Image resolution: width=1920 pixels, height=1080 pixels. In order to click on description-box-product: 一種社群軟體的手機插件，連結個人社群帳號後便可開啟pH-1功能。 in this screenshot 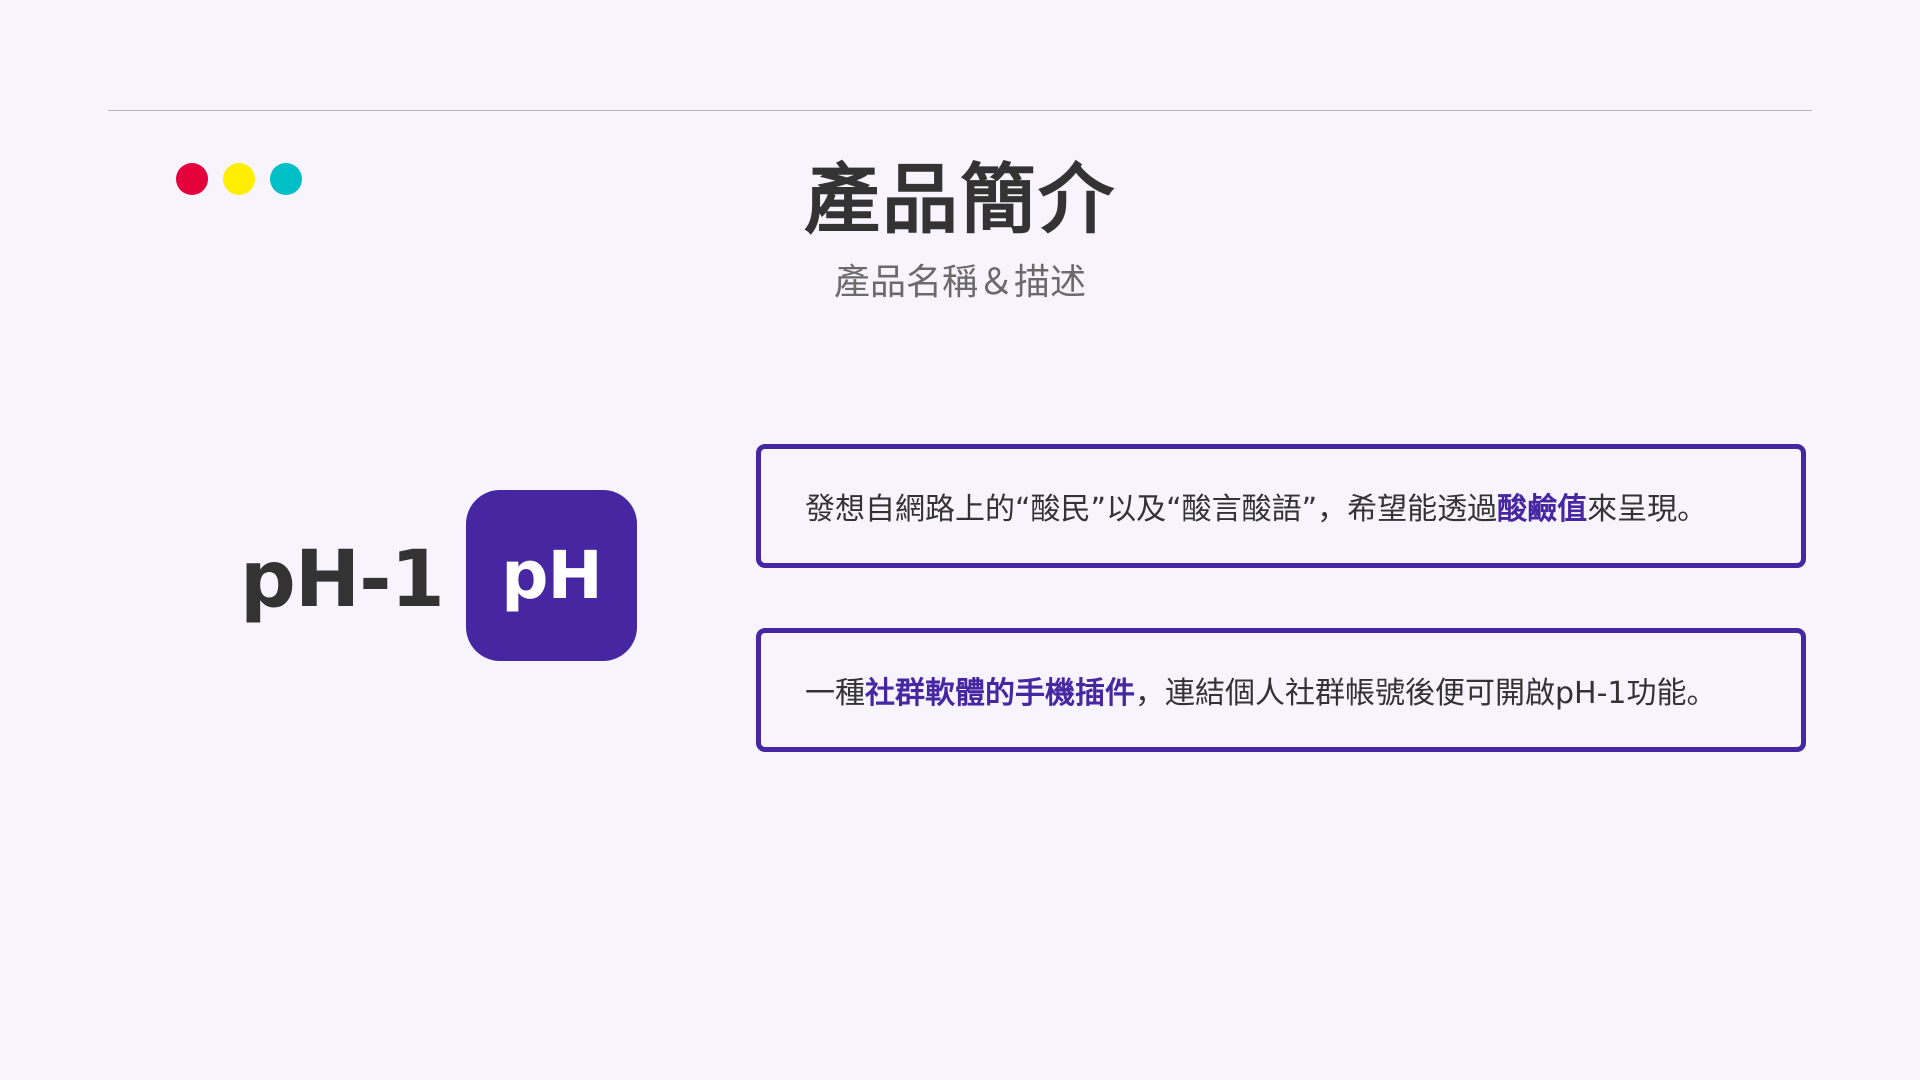, I will do `click(1281, 690)`.